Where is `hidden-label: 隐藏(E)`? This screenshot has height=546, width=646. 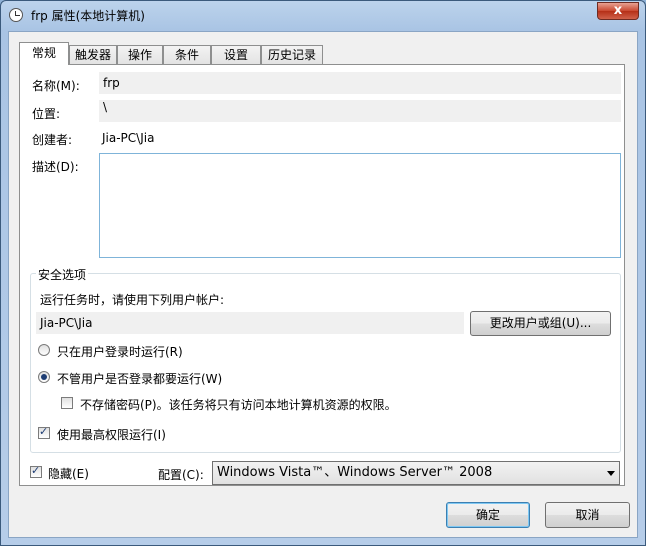
hidden-label: 隐藏(E) is located at coordinates (68, 473).